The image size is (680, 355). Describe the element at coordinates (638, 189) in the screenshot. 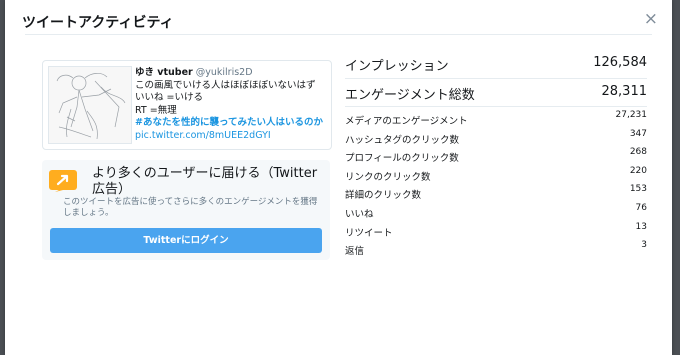

I see `stat-value: 153` at that location.